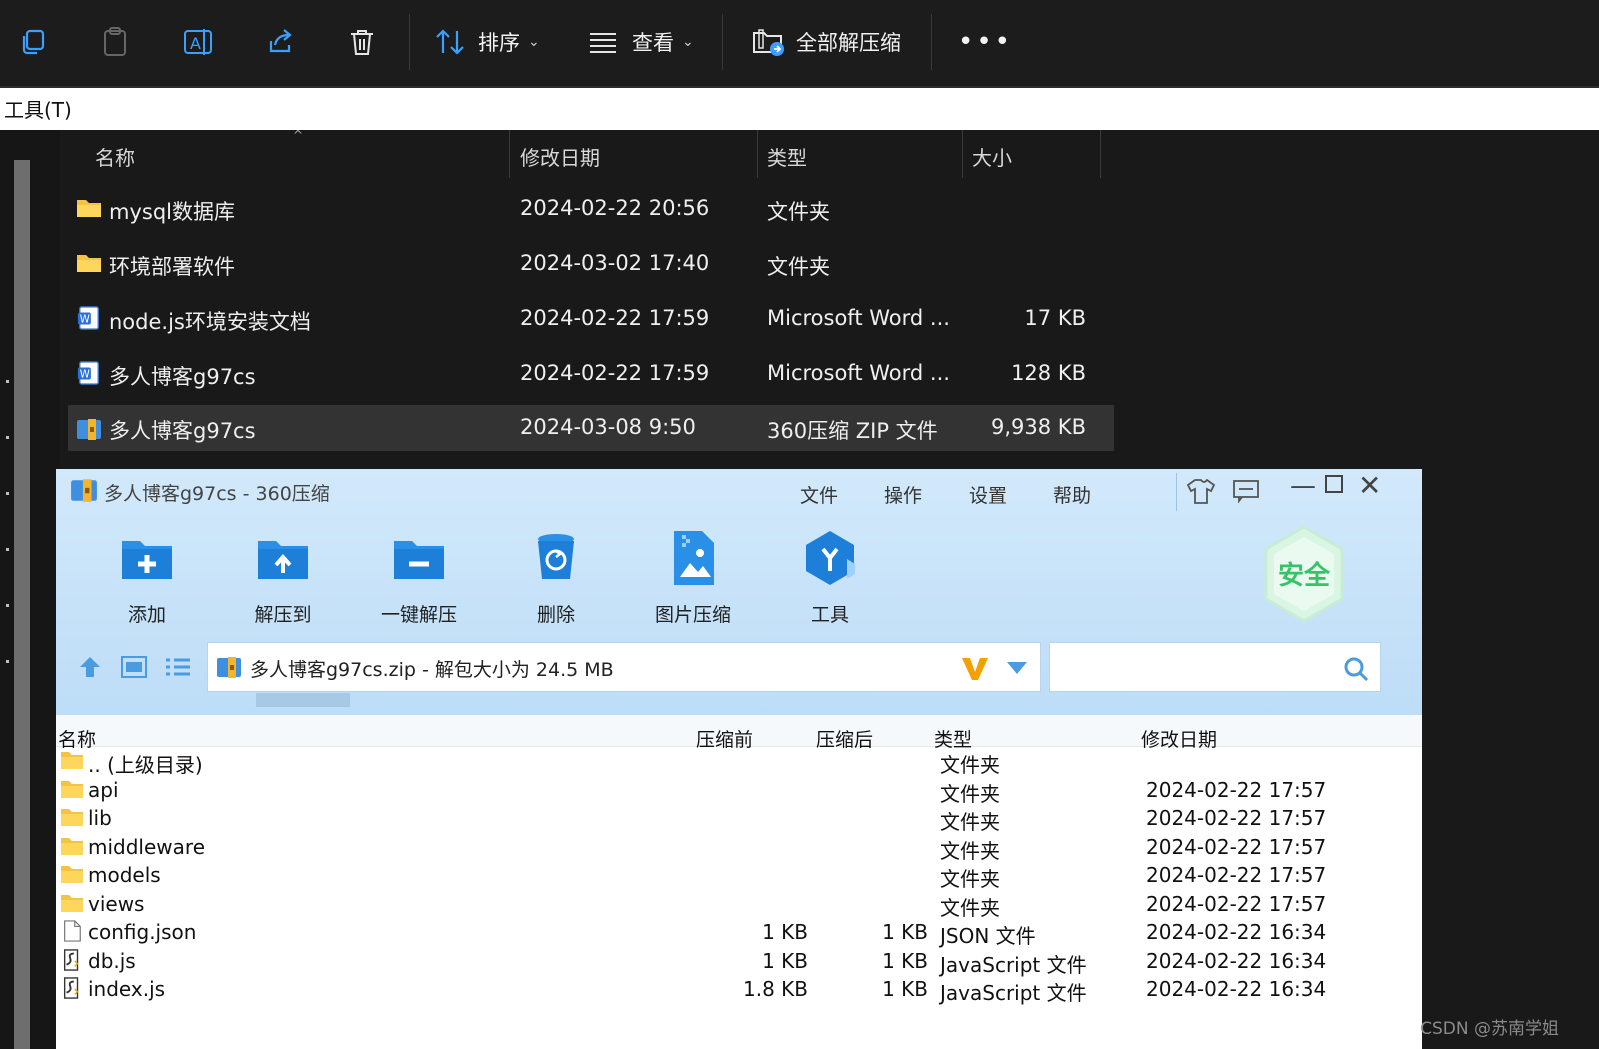 This screenshot has height=1049, width=1599. I want to click on sort-button: 排序 ⌄, so click(487, 42).